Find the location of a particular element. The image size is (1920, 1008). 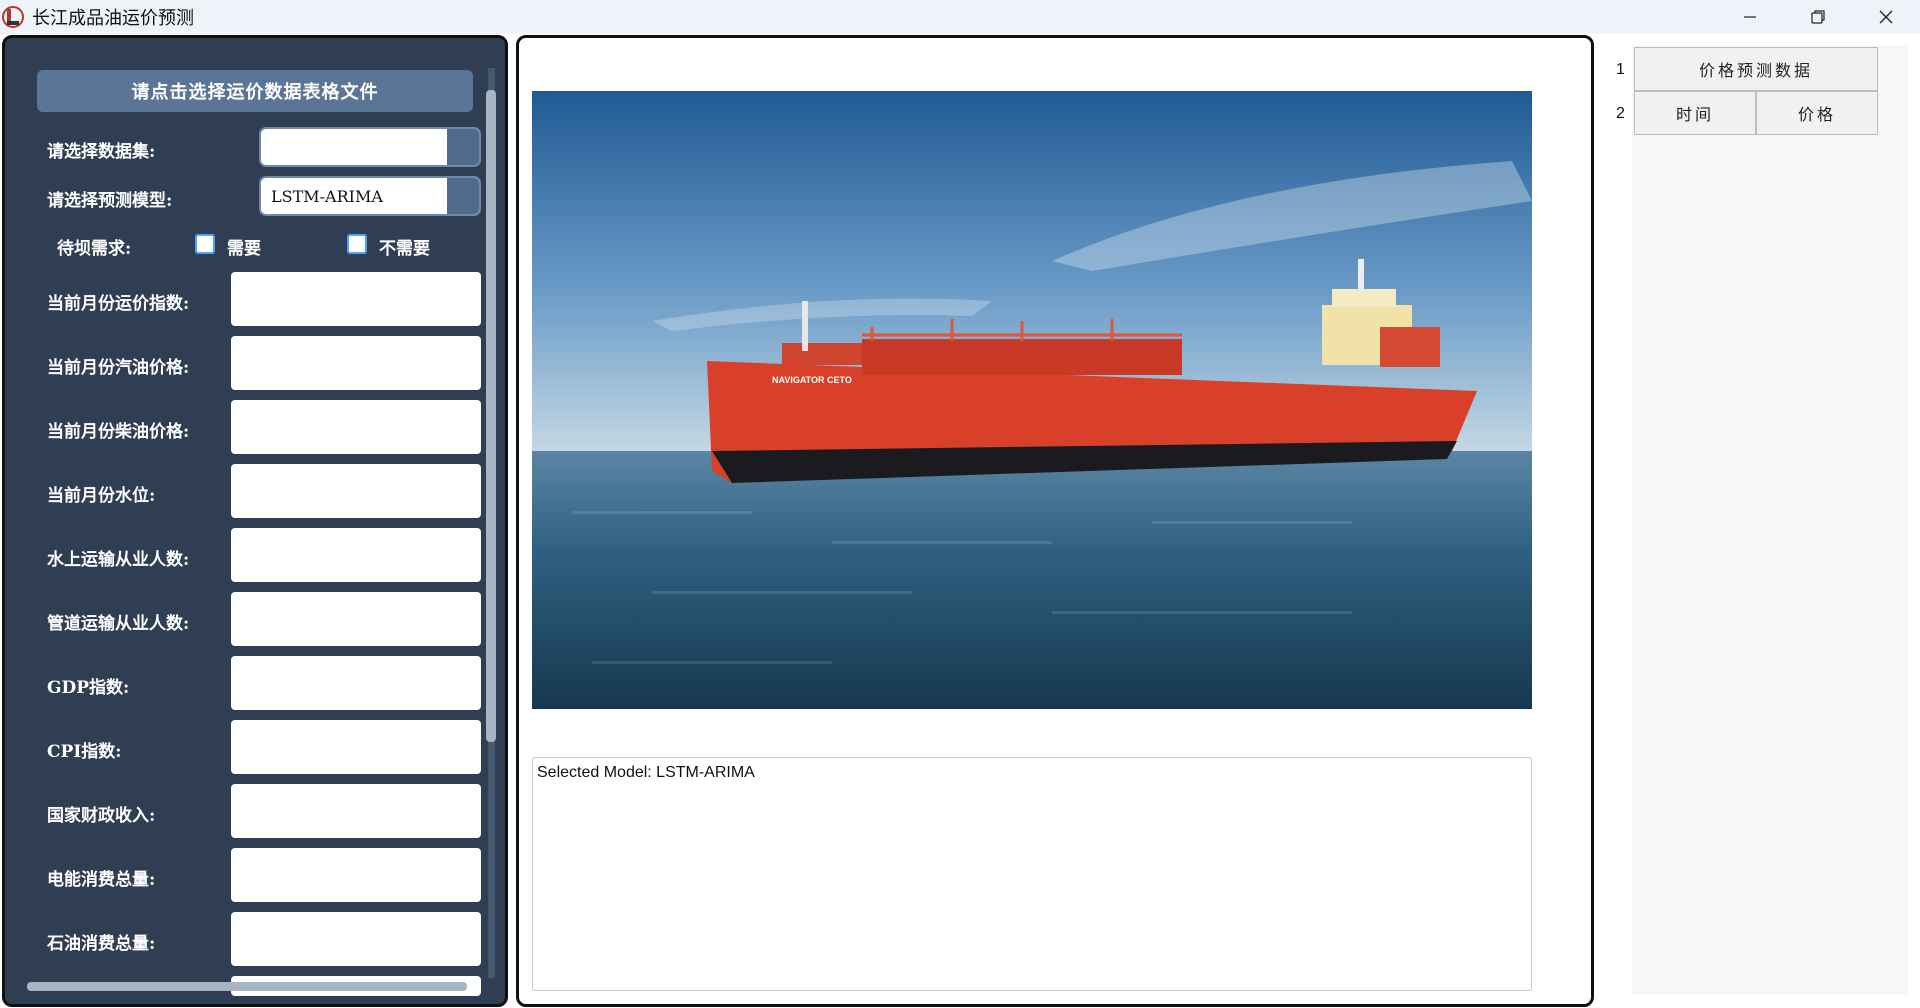

table-column-time: 时间 is located at coordinates (1695, 113).